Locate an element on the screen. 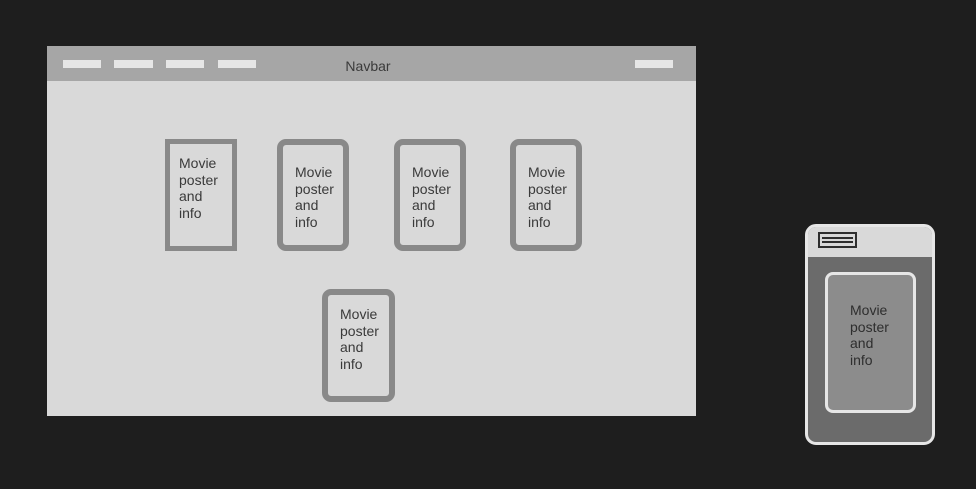  mobile-movie-card: Movie poster and info is located at coordinates (870, 342).